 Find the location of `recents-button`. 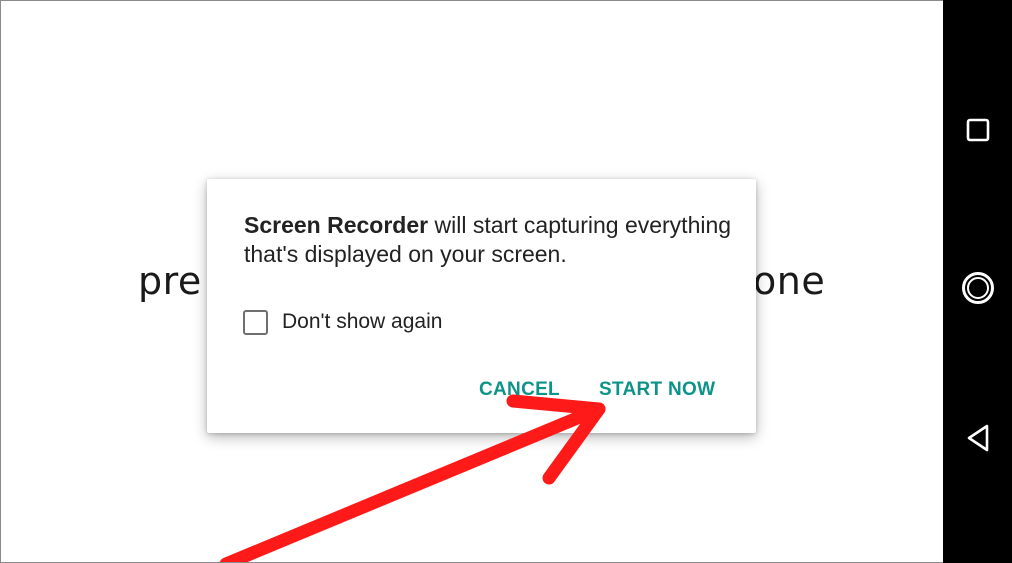

recents-button is located at coordinates (977, 130).